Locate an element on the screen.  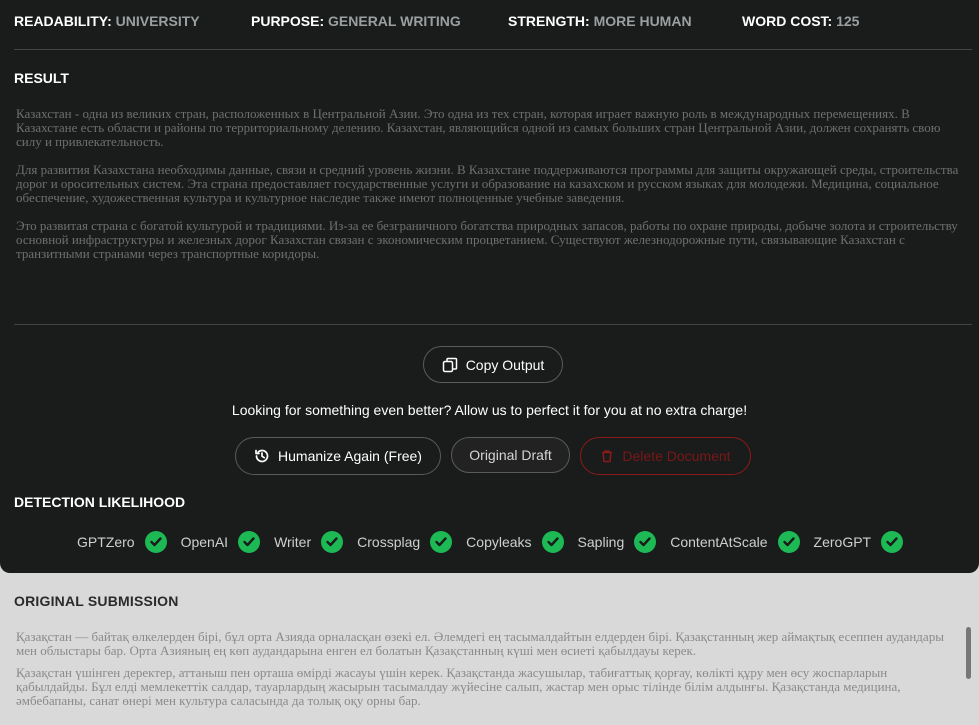
stat-readability: READABILITY: UNIVERSITY is located at coordinates (107, 21).